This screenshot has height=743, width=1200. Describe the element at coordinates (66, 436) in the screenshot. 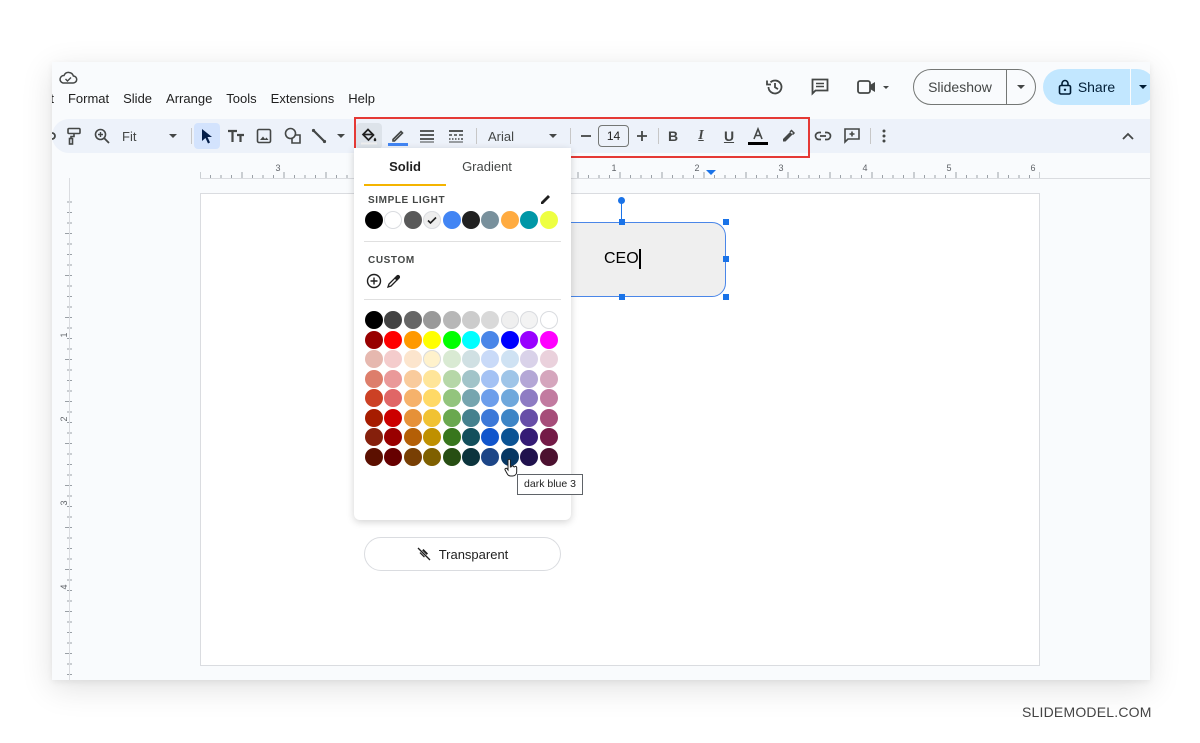

I see `vertical-ruler: 1 2 3 4` at that location.